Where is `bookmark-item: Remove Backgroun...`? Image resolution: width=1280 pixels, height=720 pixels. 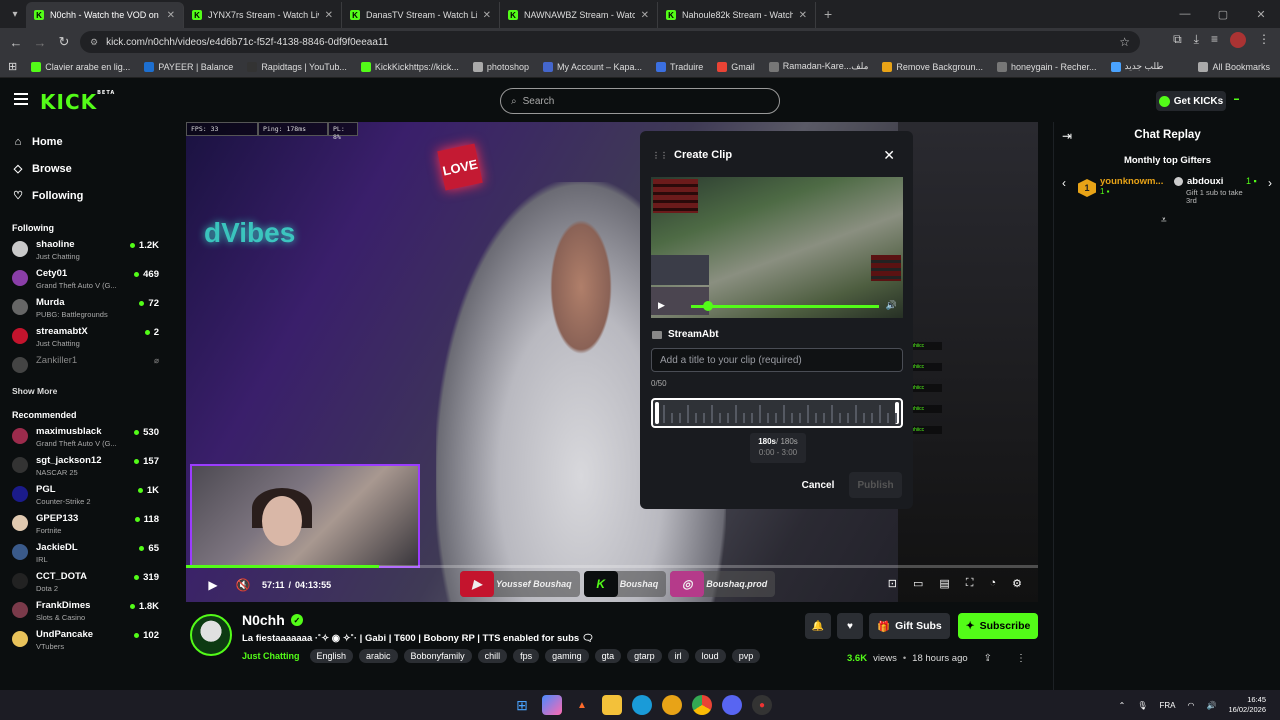 bookmark-item: Remove Backgroun... is located at coordinates (932, 66).